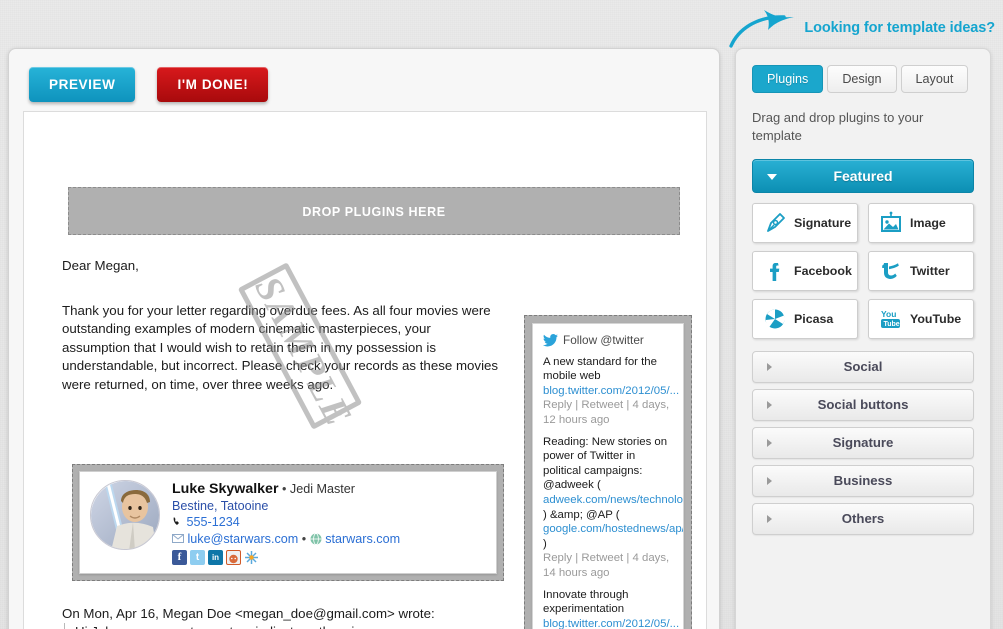  I want to click on chevron-down-icon, so click(772, 177).